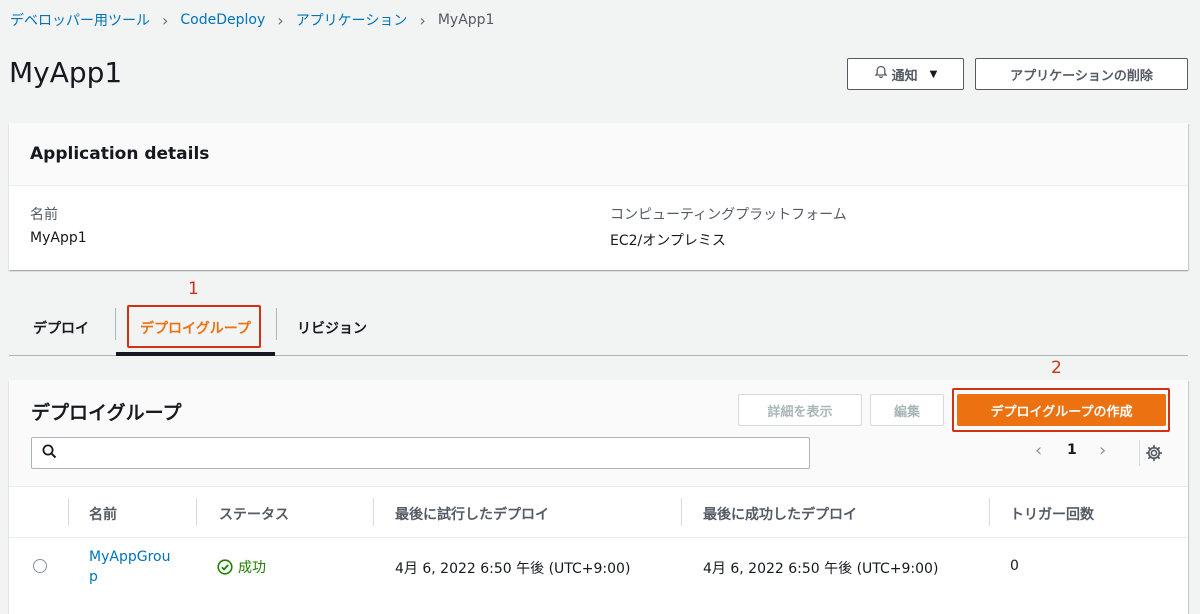 Image resolution: width=1200 pixels, height=614 pixels. What do you see at coordinates (1154, 455) in the screenshot?
I see `settings-gear-icon` at bounding box center [1154, 455].